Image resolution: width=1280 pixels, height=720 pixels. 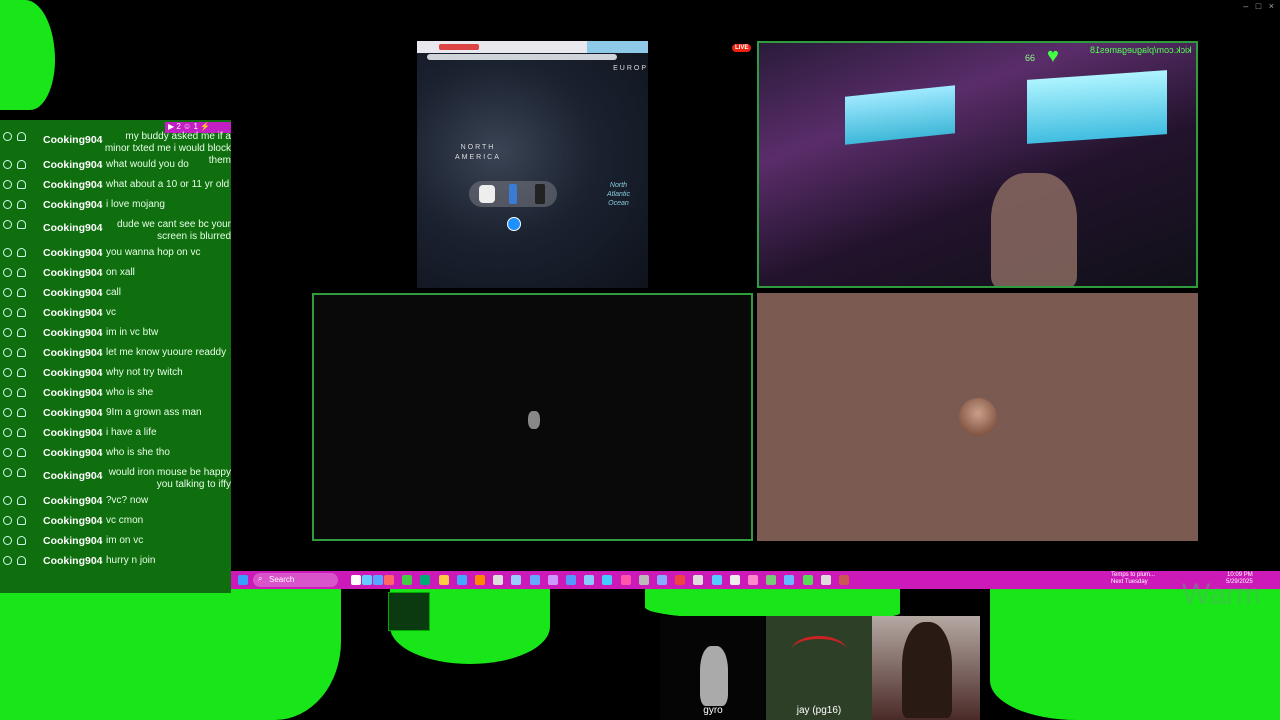 What do you see at coordinates (1258, 6) in the screenshot?
I see `maximize-button: □` at bounding box center [1258, 6].